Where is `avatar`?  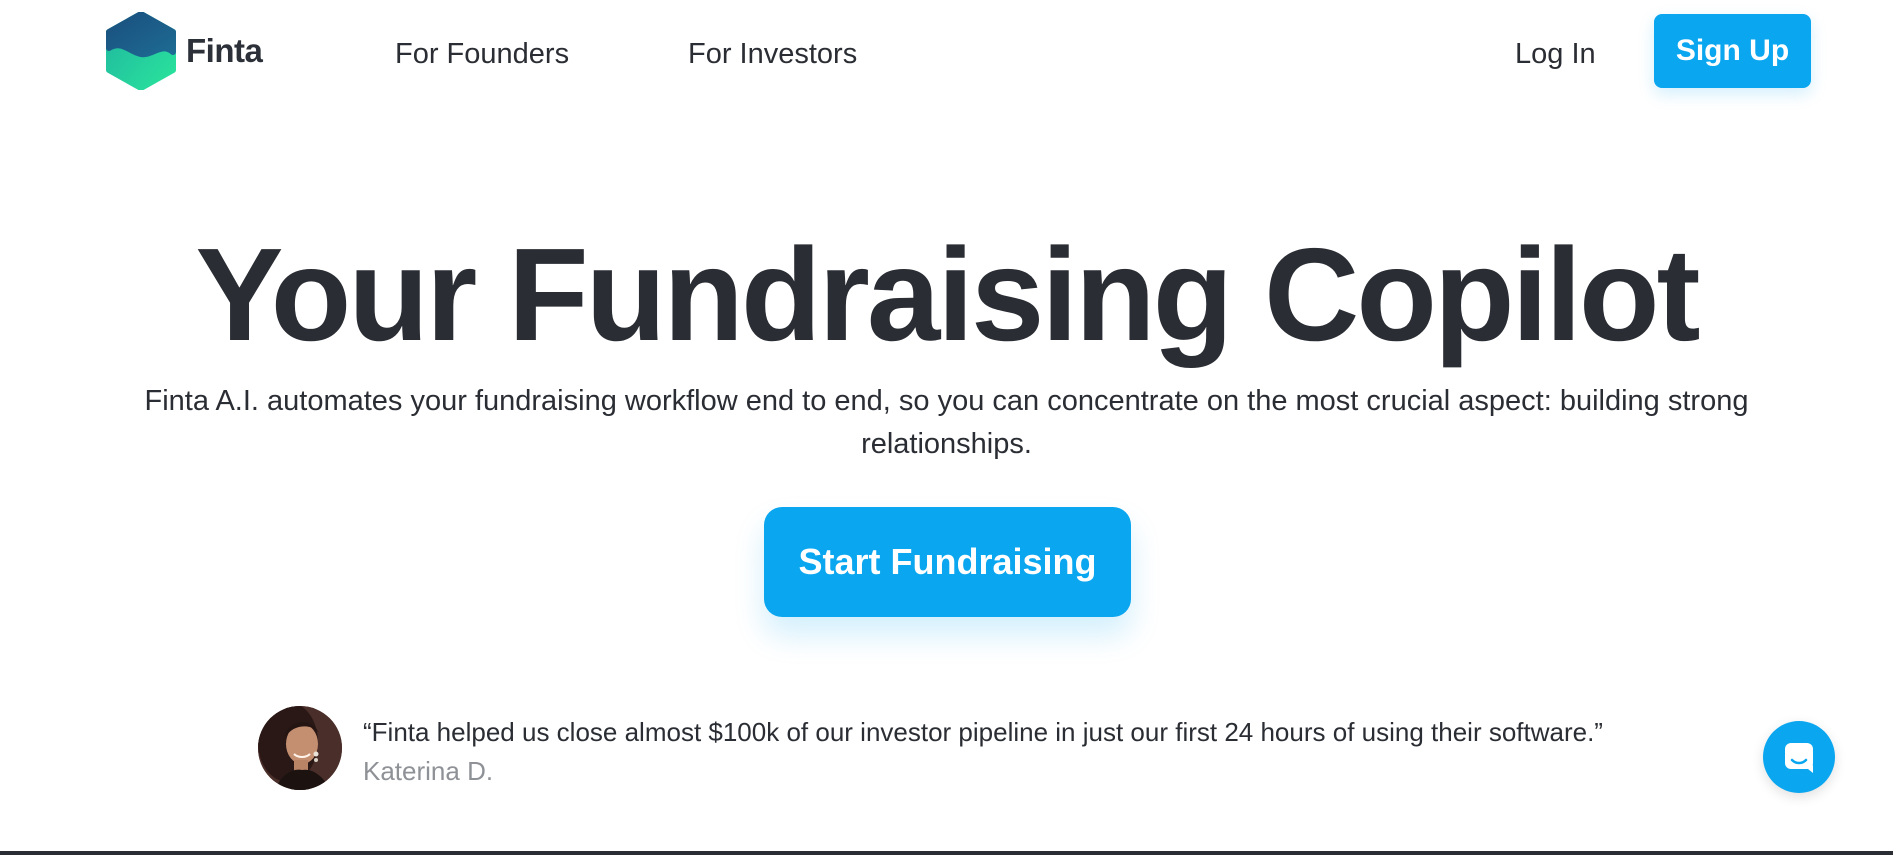 avatar is located at coordinates (300, 748).